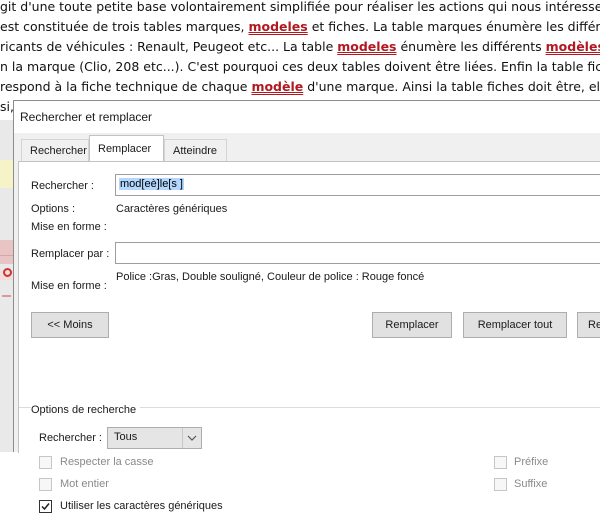 The width and height of the screenshot is (600, 515). What do you see at coordinates (500, 484) in the screenshot?
I see `suffix-checkbox` at bounding box center [500, 484].